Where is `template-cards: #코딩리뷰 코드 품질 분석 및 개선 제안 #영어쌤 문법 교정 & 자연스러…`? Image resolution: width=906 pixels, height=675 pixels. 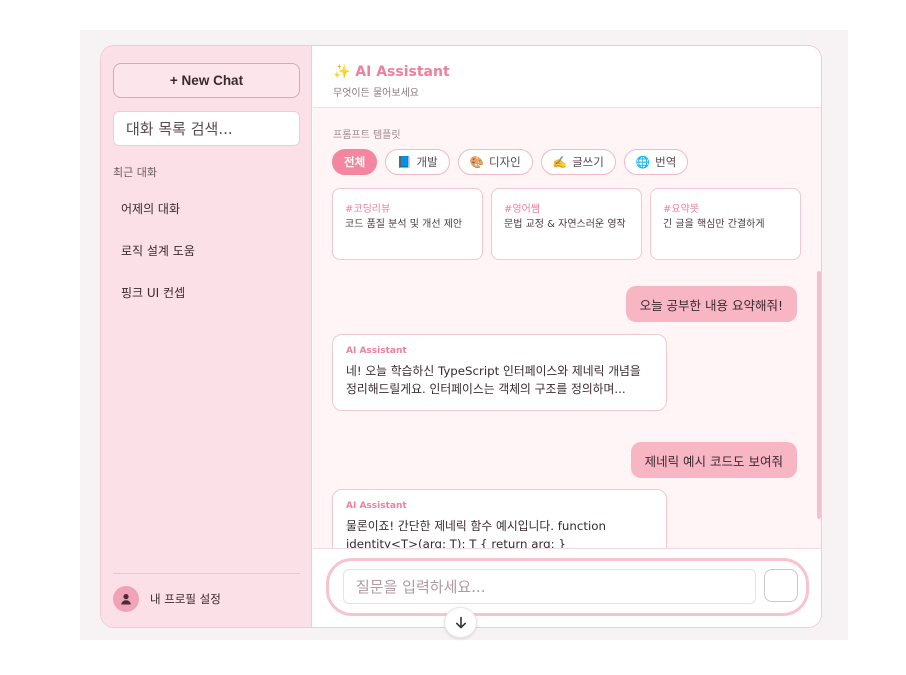
template-cards: #코딩리뷰 코드 품질 분석 및 개선 제안 #영어쌤 문법 교정 & 자연스러… is located at coordinates (566, 224).